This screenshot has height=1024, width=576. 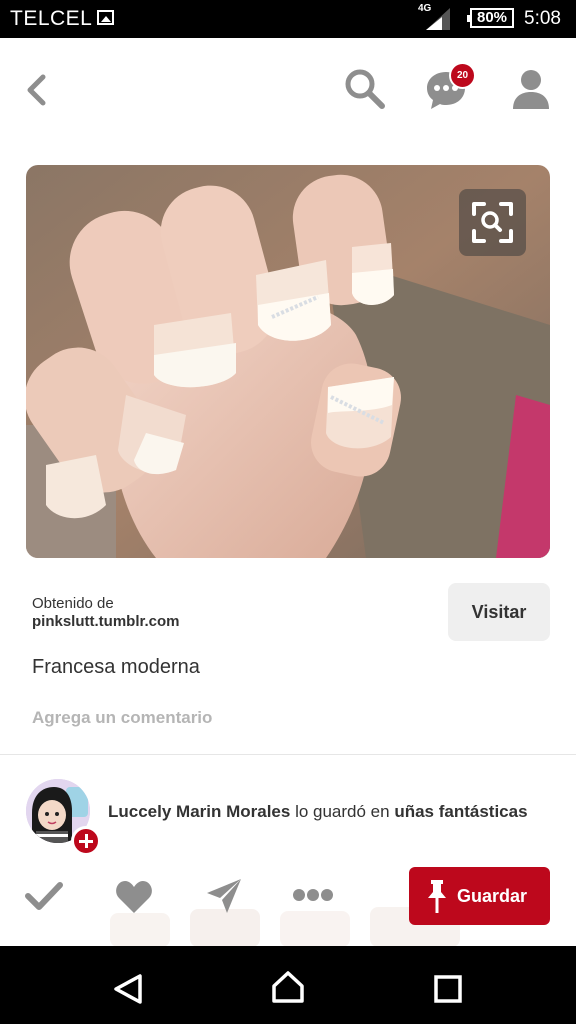 I want to click on back-arrow-icon, so click(x=36, y=90).